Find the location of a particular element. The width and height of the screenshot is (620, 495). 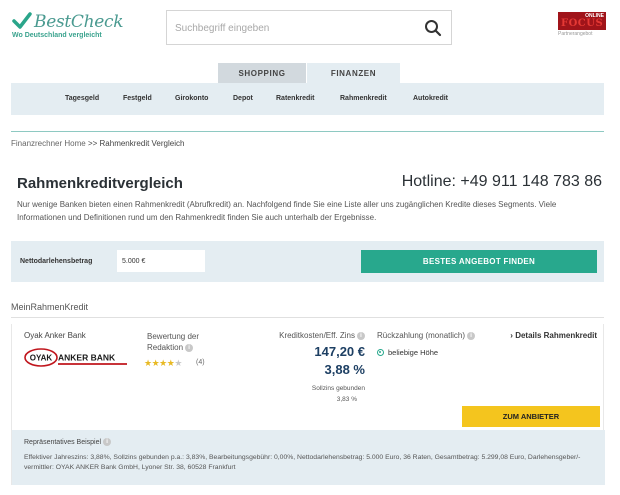

bestcheck-logo: BestCheck Wo Deutschland vergleicht is located at coordinates (68, 26).